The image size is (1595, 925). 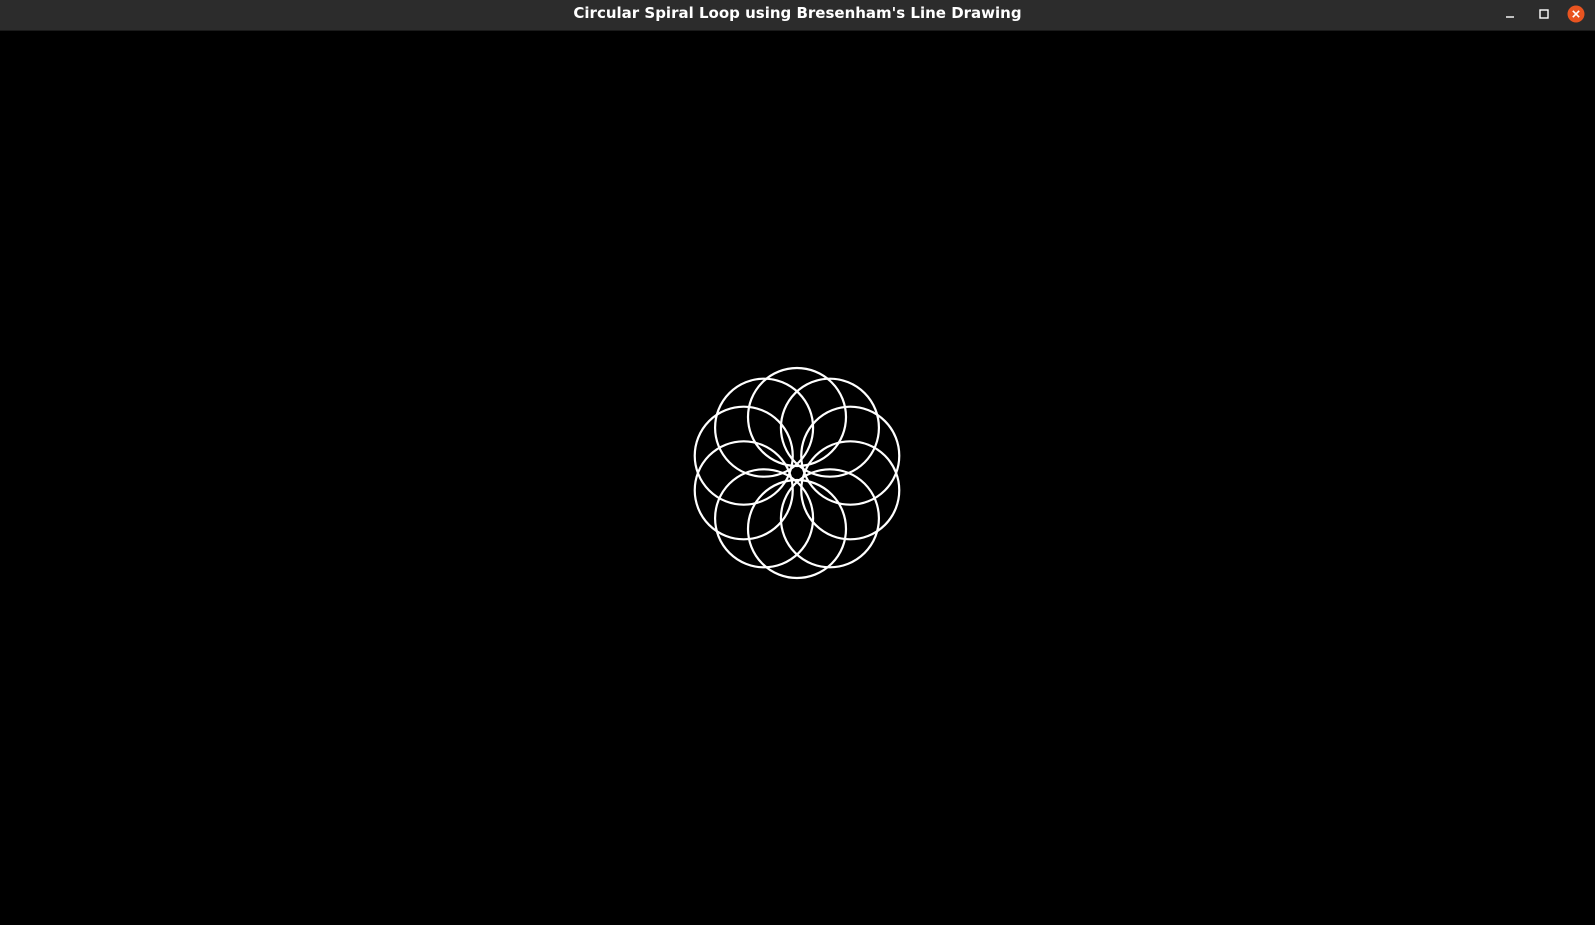 I want to click on window-controls, so click(x=1540, y=13).